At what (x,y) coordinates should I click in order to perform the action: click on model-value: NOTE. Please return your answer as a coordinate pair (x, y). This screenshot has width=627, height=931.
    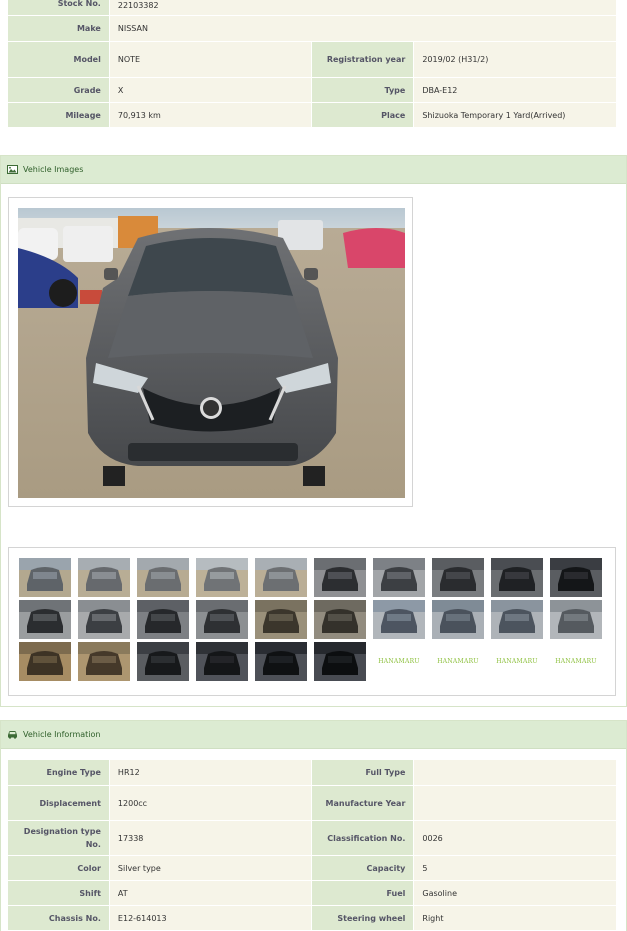
    Looking at the image, I should click on (211, 60).